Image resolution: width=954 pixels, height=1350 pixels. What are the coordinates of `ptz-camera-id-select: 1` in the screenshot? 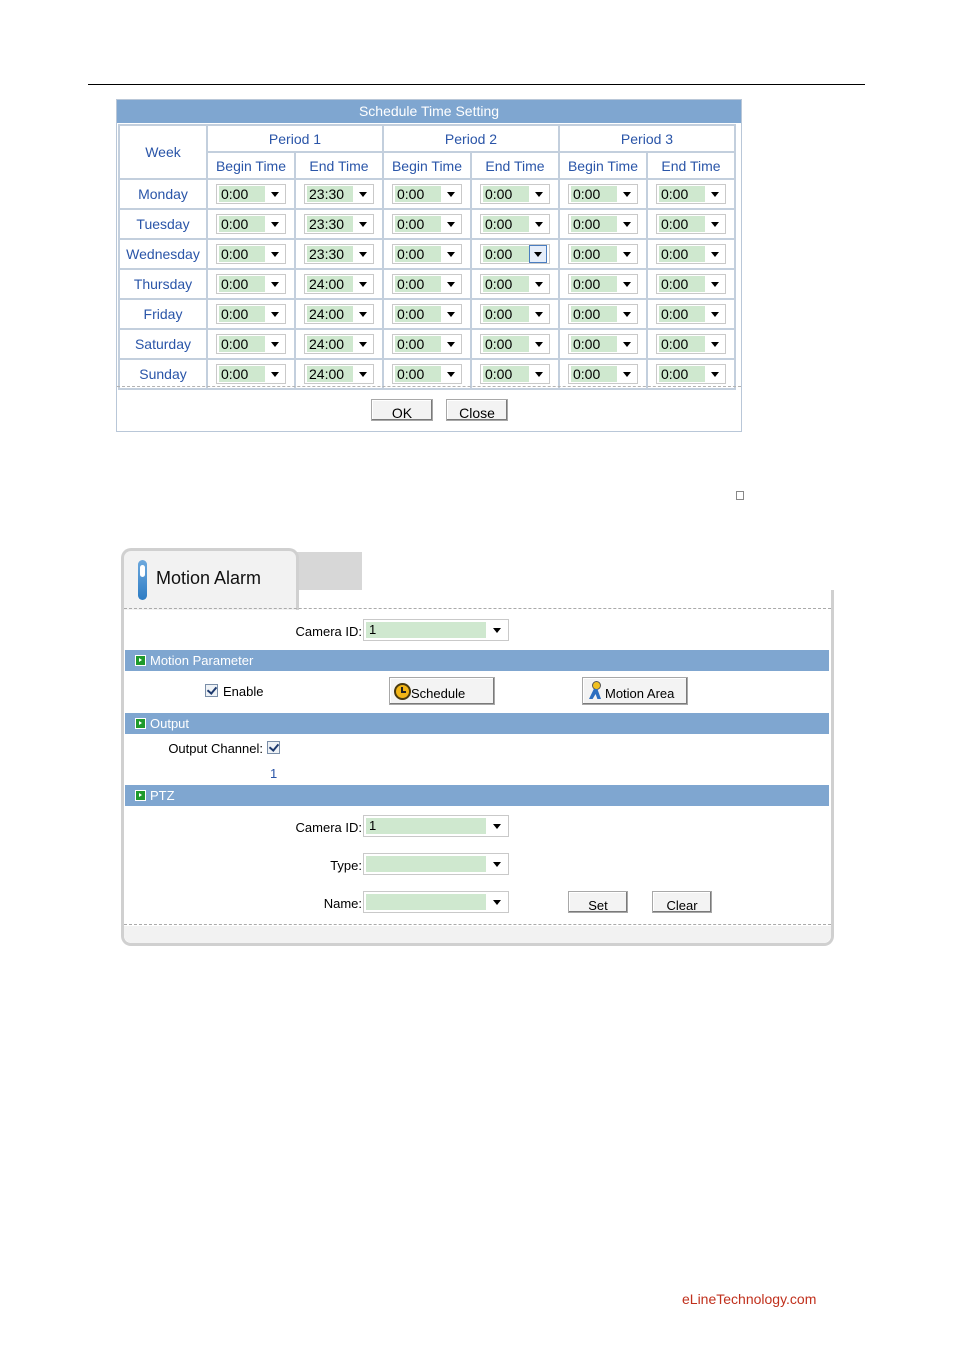 It's located at (436, 826).